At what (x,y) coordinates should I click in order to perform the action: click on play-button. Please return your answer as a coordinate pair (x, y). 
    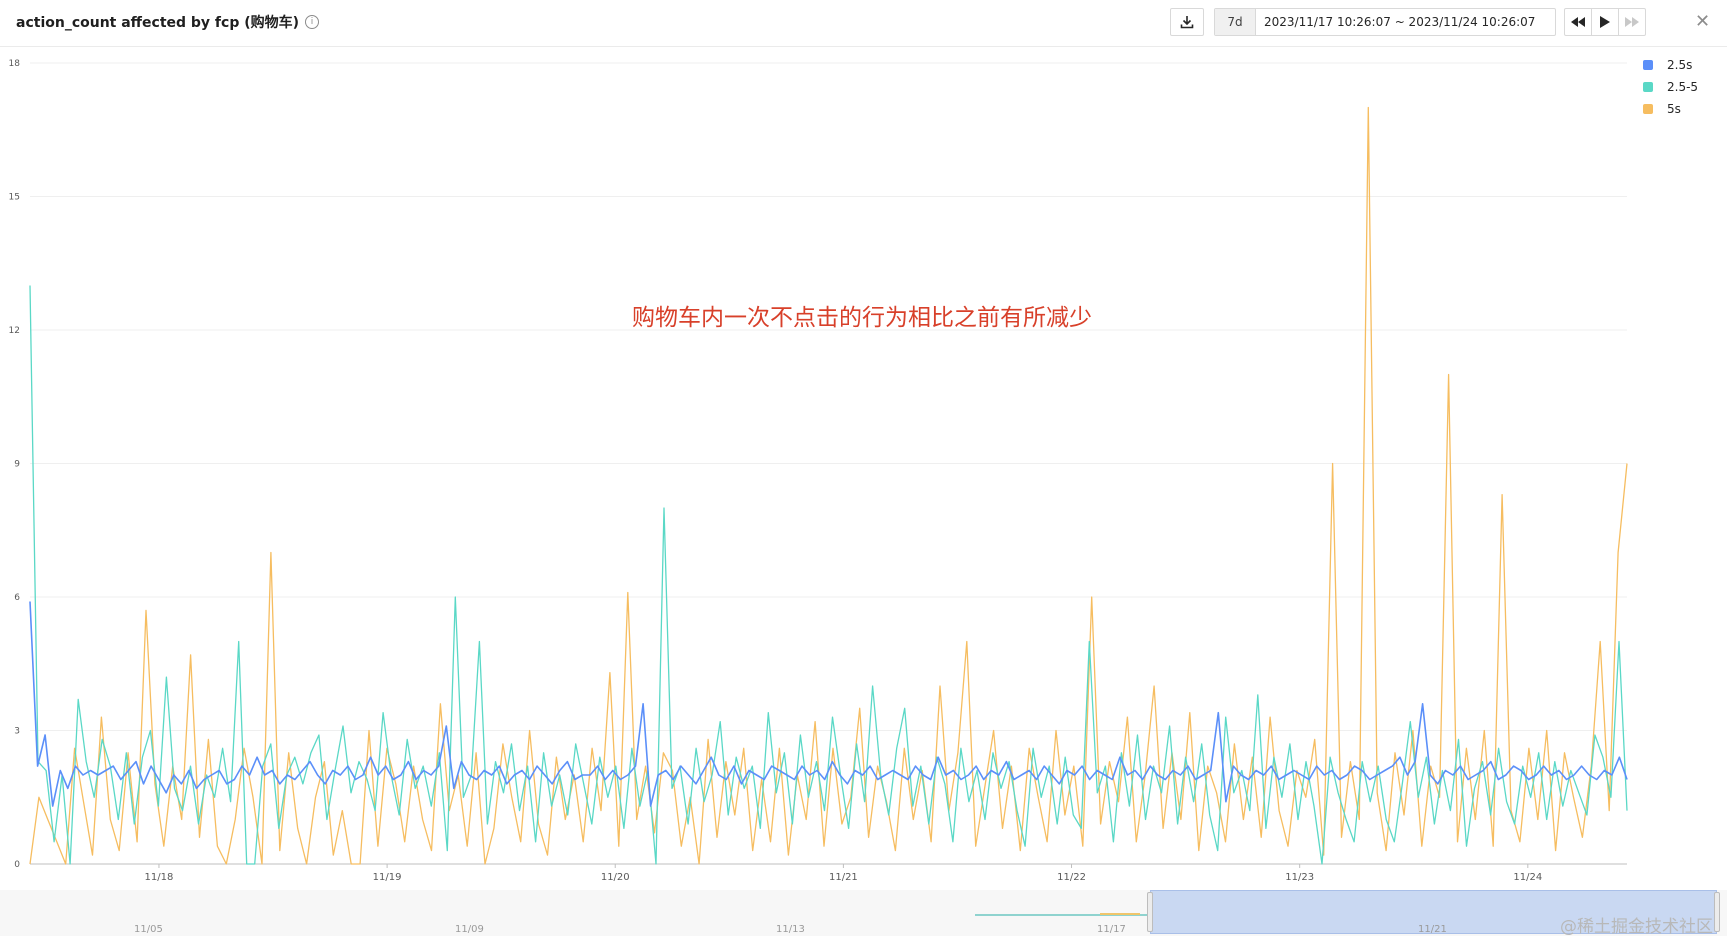
    Looking at the image, I should click on (1605, 22).